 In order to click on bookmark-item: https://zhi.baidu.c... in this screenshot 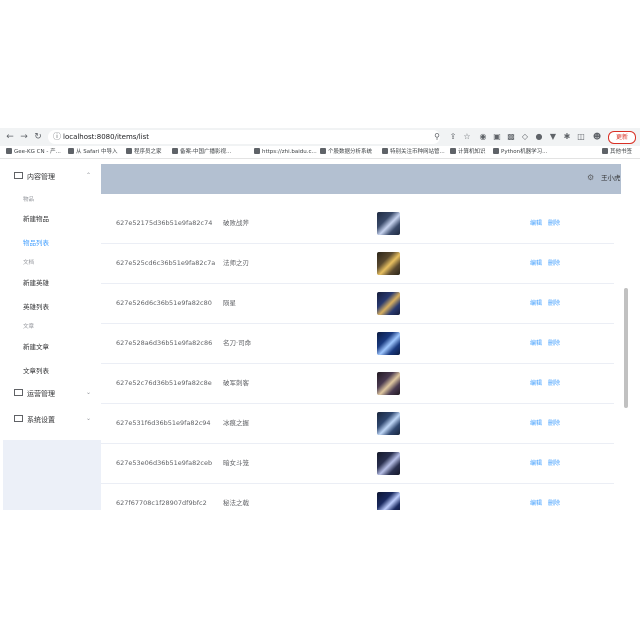, I will do `click(285, 152)`.